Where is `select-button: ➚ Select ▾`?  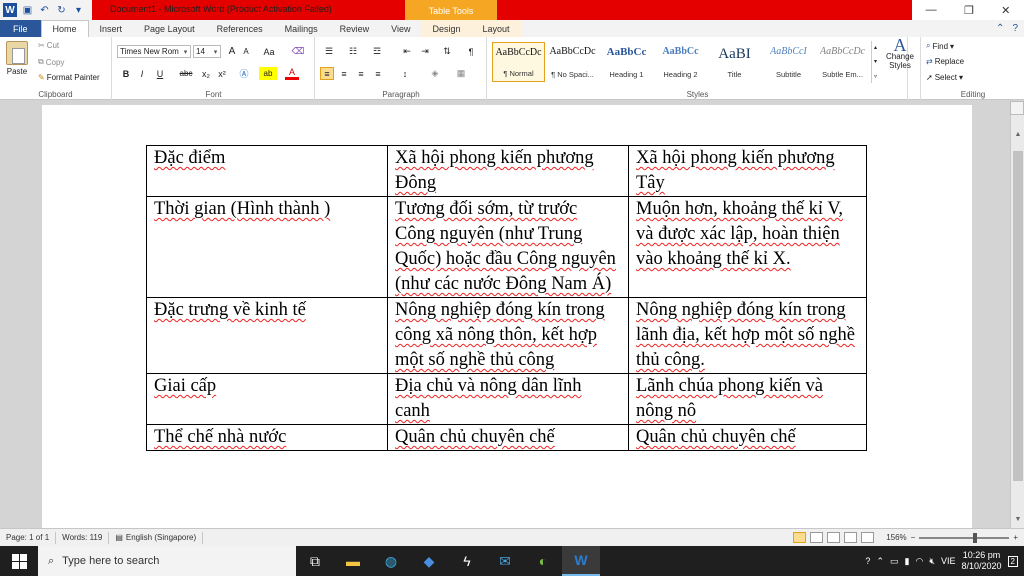 select-button: ➚ Select ▾ is located at coordinates (944, 77).